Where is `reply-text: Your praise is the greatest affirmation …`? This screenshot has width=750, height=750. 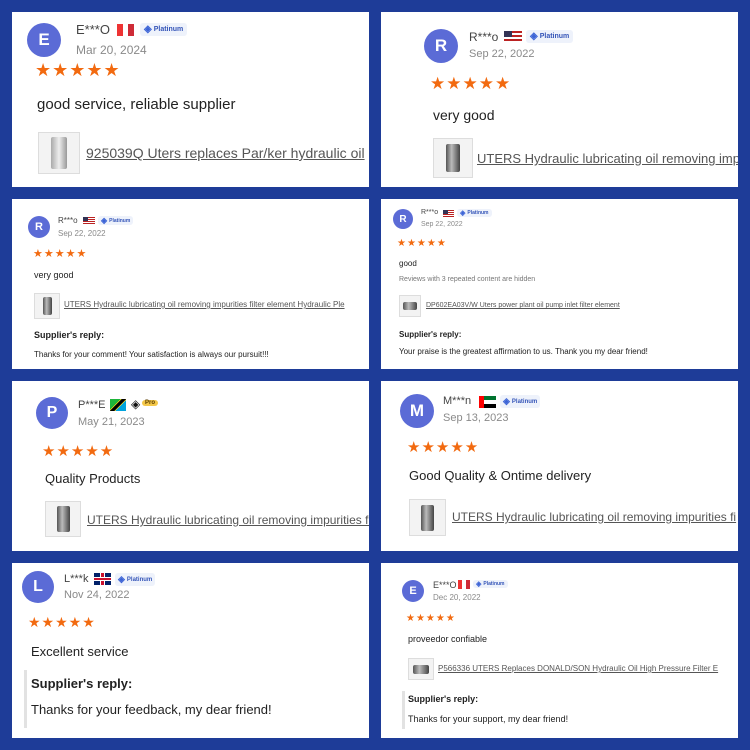 reply-text: Your praise is the greatest affirmation … is located at coordinates (523, 351).